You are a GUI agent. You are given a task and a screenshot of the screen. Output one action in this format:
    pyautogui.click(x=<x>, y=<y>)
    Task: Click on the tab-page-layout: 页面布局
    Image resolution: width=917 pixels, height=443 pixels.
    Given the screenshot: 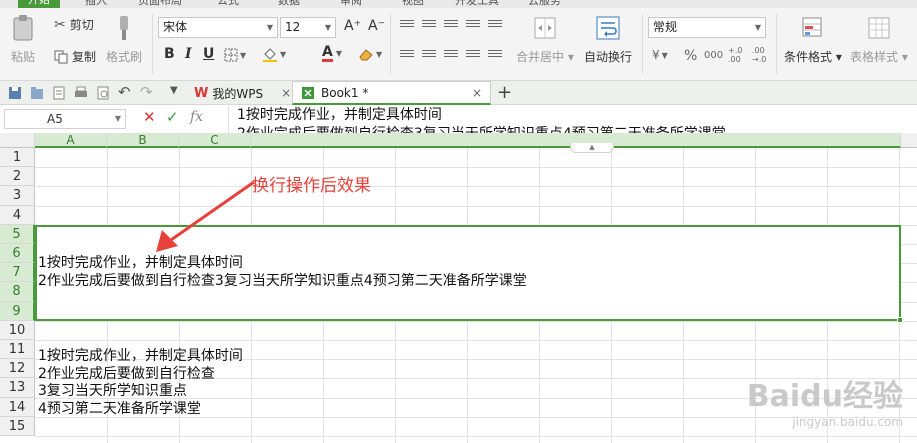 What is the action you would take?
    pyautogui.click(x=160, y=4)
    